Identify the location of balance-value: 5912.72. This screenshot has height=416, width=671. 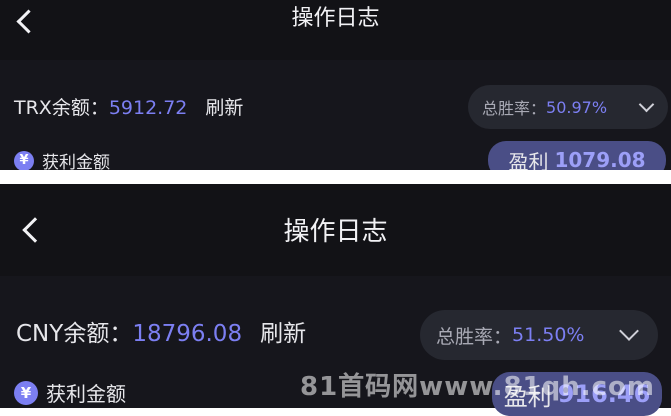
(148, 108).